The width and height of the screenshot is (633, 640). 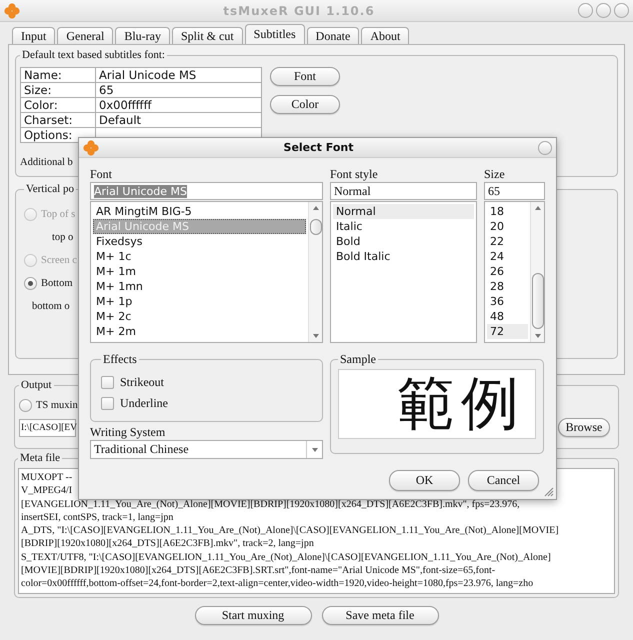 I want to click on list-item: Italic, so click(x=403, y=226).